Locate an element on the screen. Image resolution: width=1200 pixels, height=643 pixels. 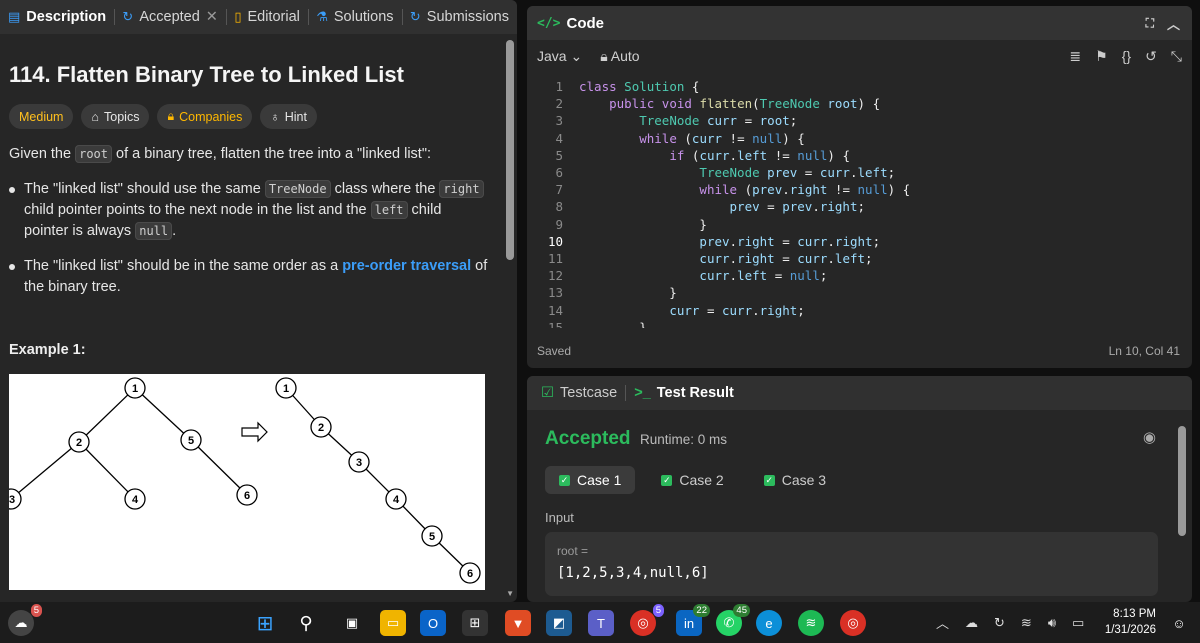
chevron-up-icon: ︿ is located at coordinates (942, 622).